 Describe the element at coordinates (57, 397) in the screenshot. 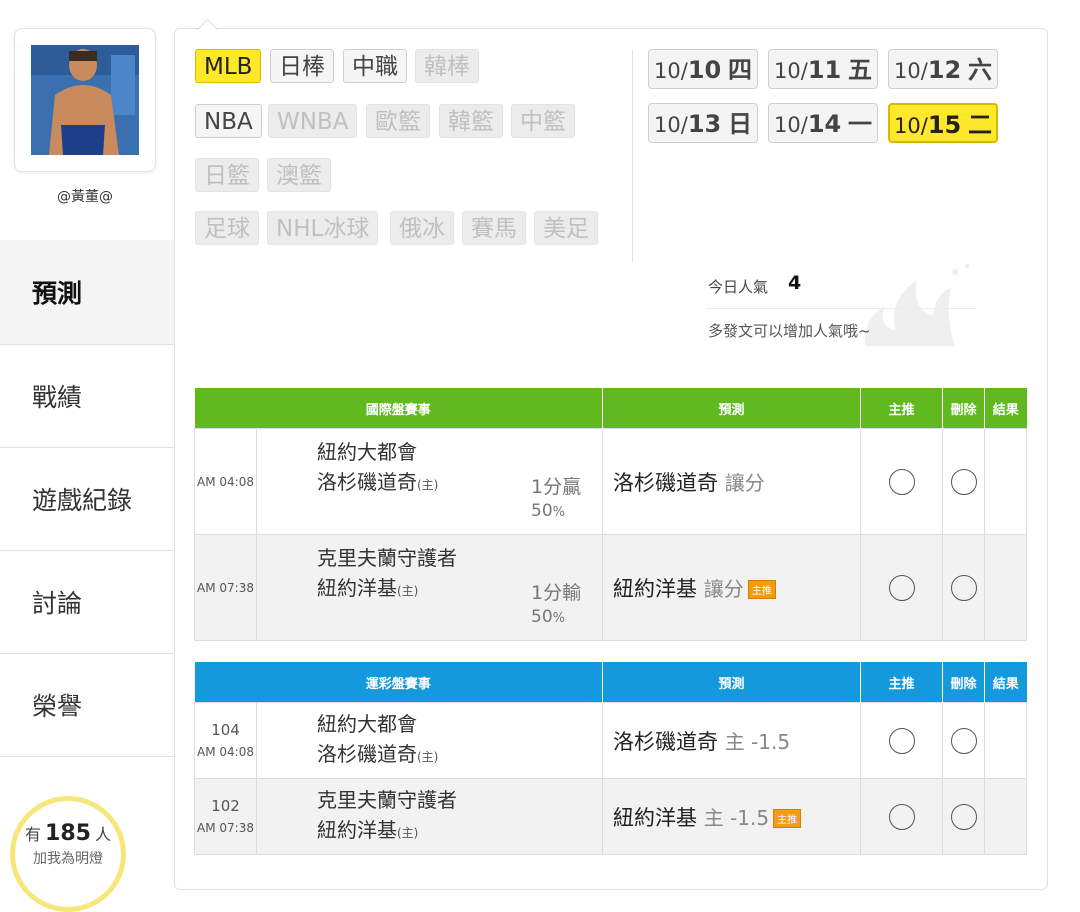

I see `sidebar-item-label: 戰績` at that location.